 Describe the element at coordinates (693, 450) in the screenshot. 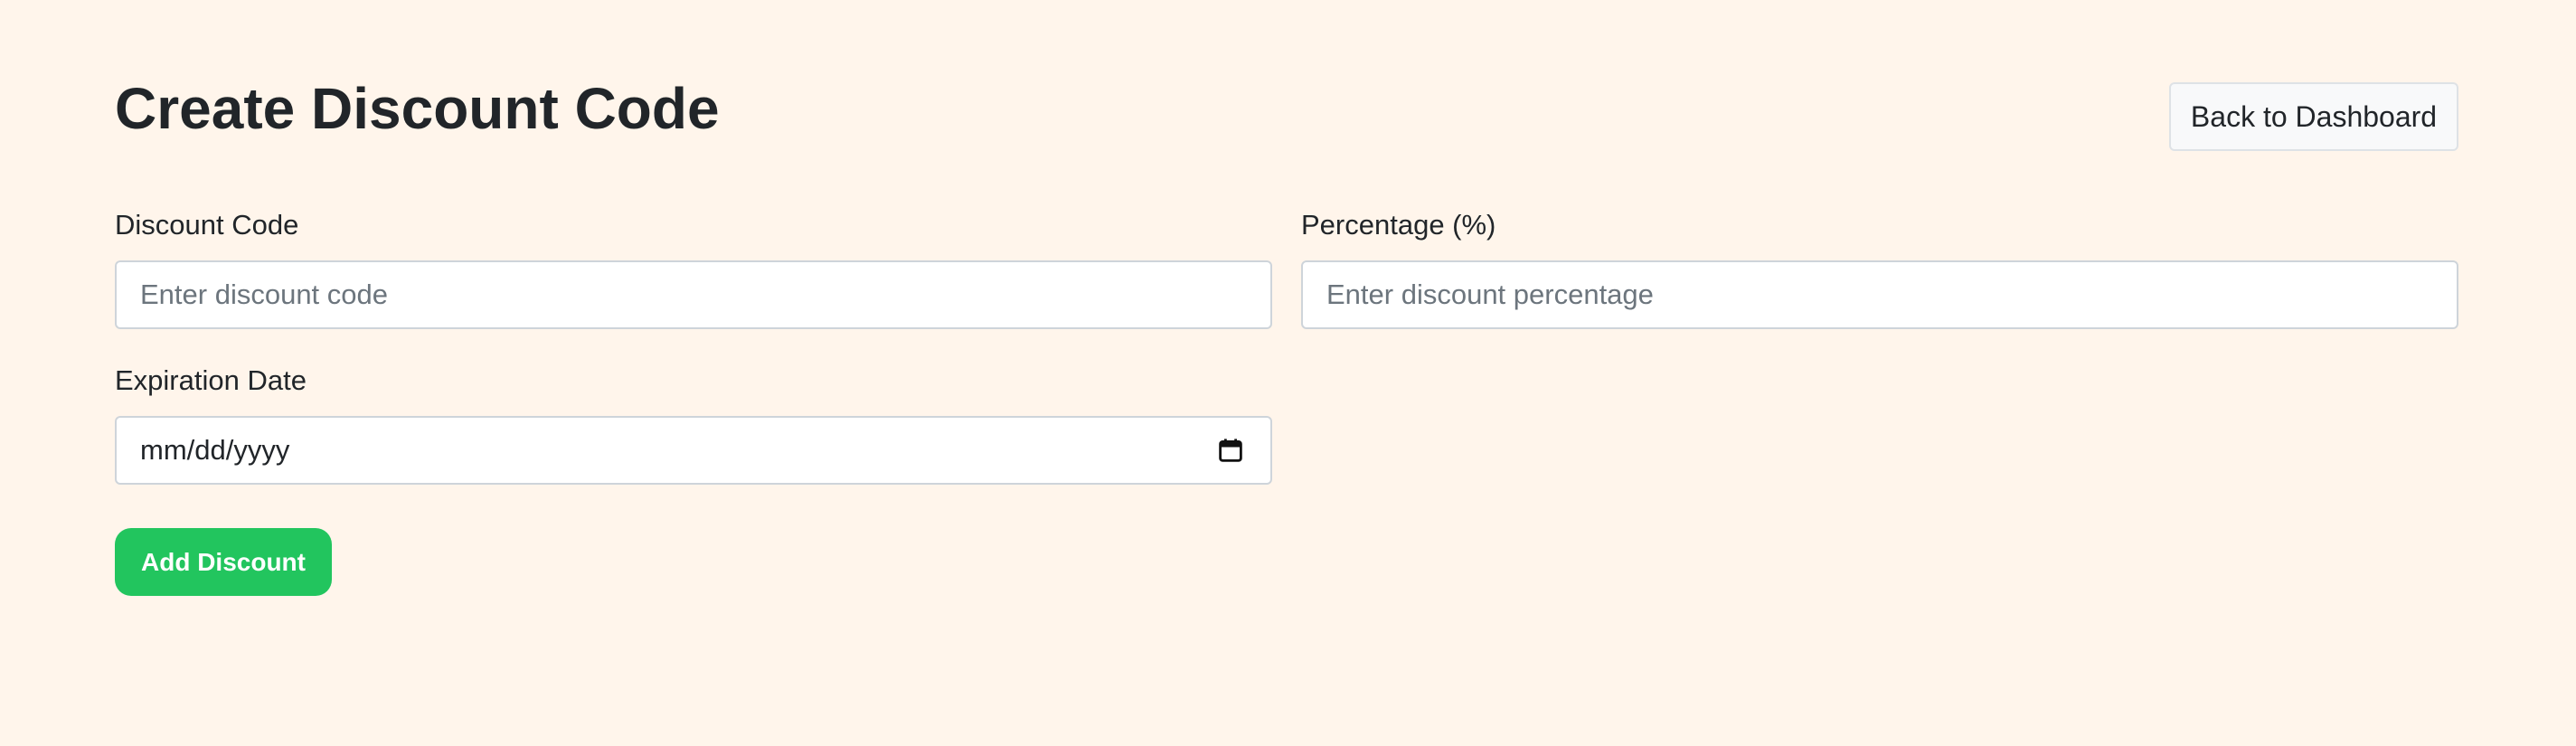

I see `expiration-date-input: mm/dd/yyyy` at that location.